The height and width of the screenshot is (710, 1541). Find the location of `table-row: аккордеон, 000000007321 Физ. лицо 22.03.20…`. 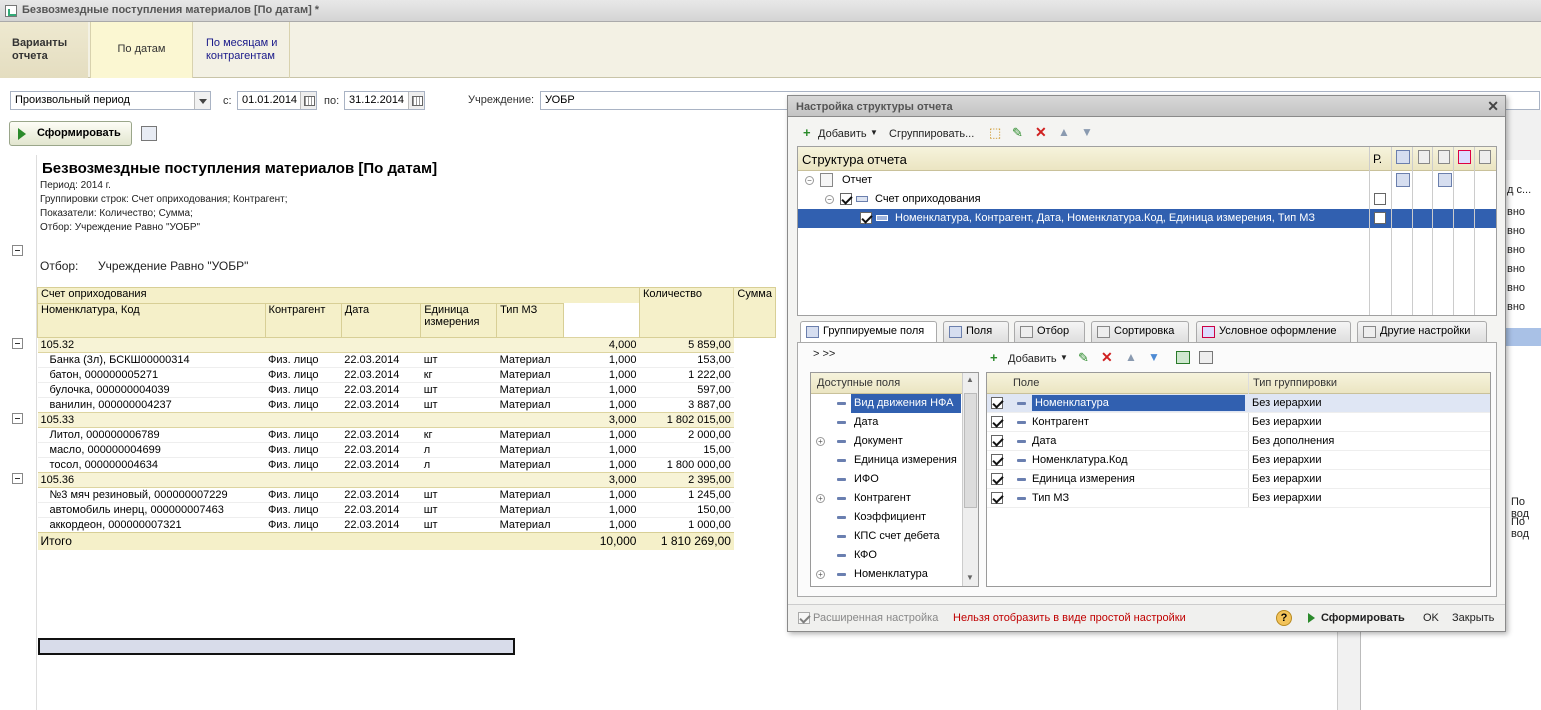

table-row: аккордеон, 000000007321 Физ. лицо 22.03.20… is located at coordinates (406, 525).